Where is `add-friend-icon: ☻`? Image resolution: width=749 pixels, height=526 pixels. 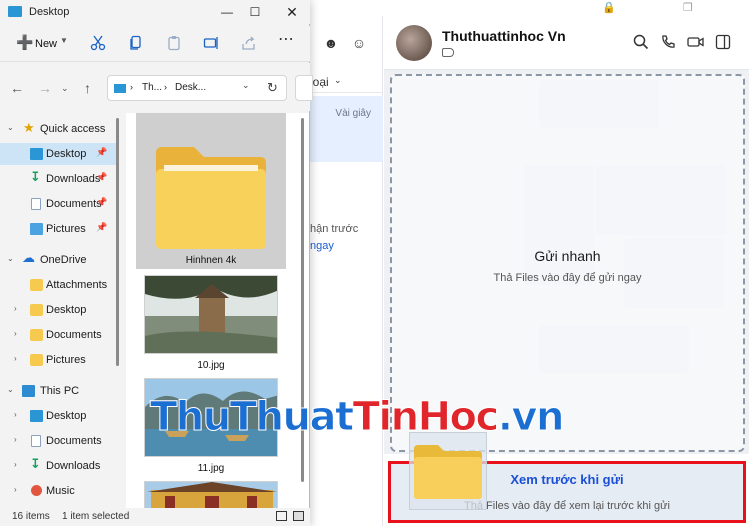
add-friend-icon: ☻ is located at coordinates (331, 43).